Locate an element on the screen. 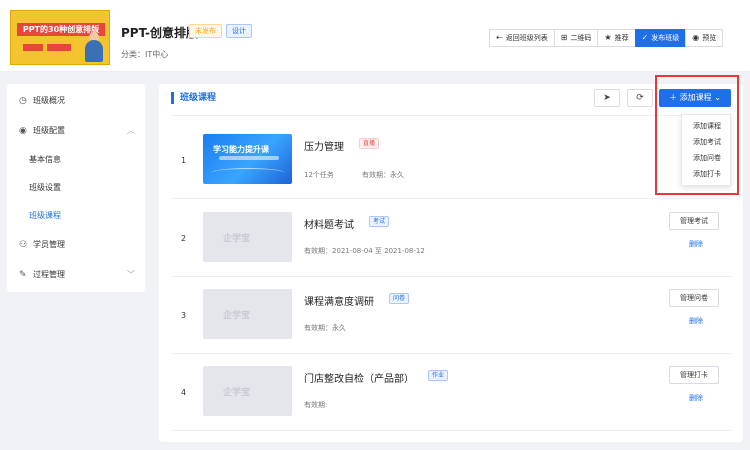 The height and width of the screenshot is (450, 750). check-icon: ✓ is located at coordinates (645, 37).